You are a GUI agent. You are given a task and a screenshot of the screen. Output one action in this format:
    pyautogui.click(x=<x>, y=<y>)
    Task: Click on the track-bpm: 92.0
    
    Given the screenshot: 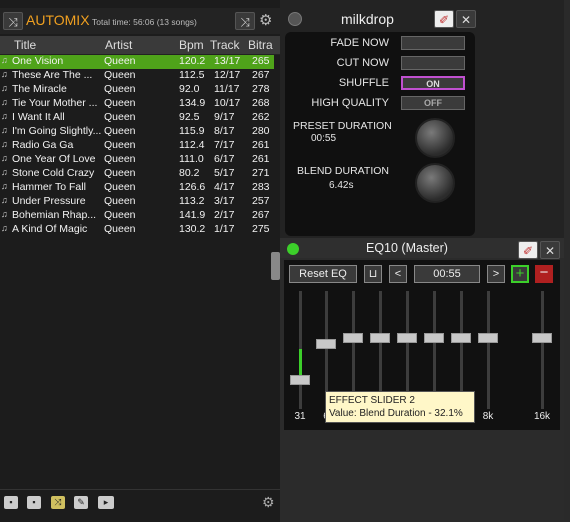 What is the action you would take?
    pyautogui.click(x=189, y=89)
    